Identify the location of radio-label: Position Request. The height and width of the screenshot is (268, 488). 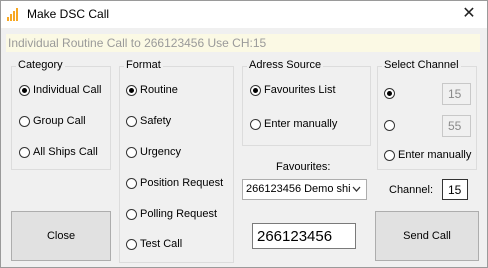
(182, 183).